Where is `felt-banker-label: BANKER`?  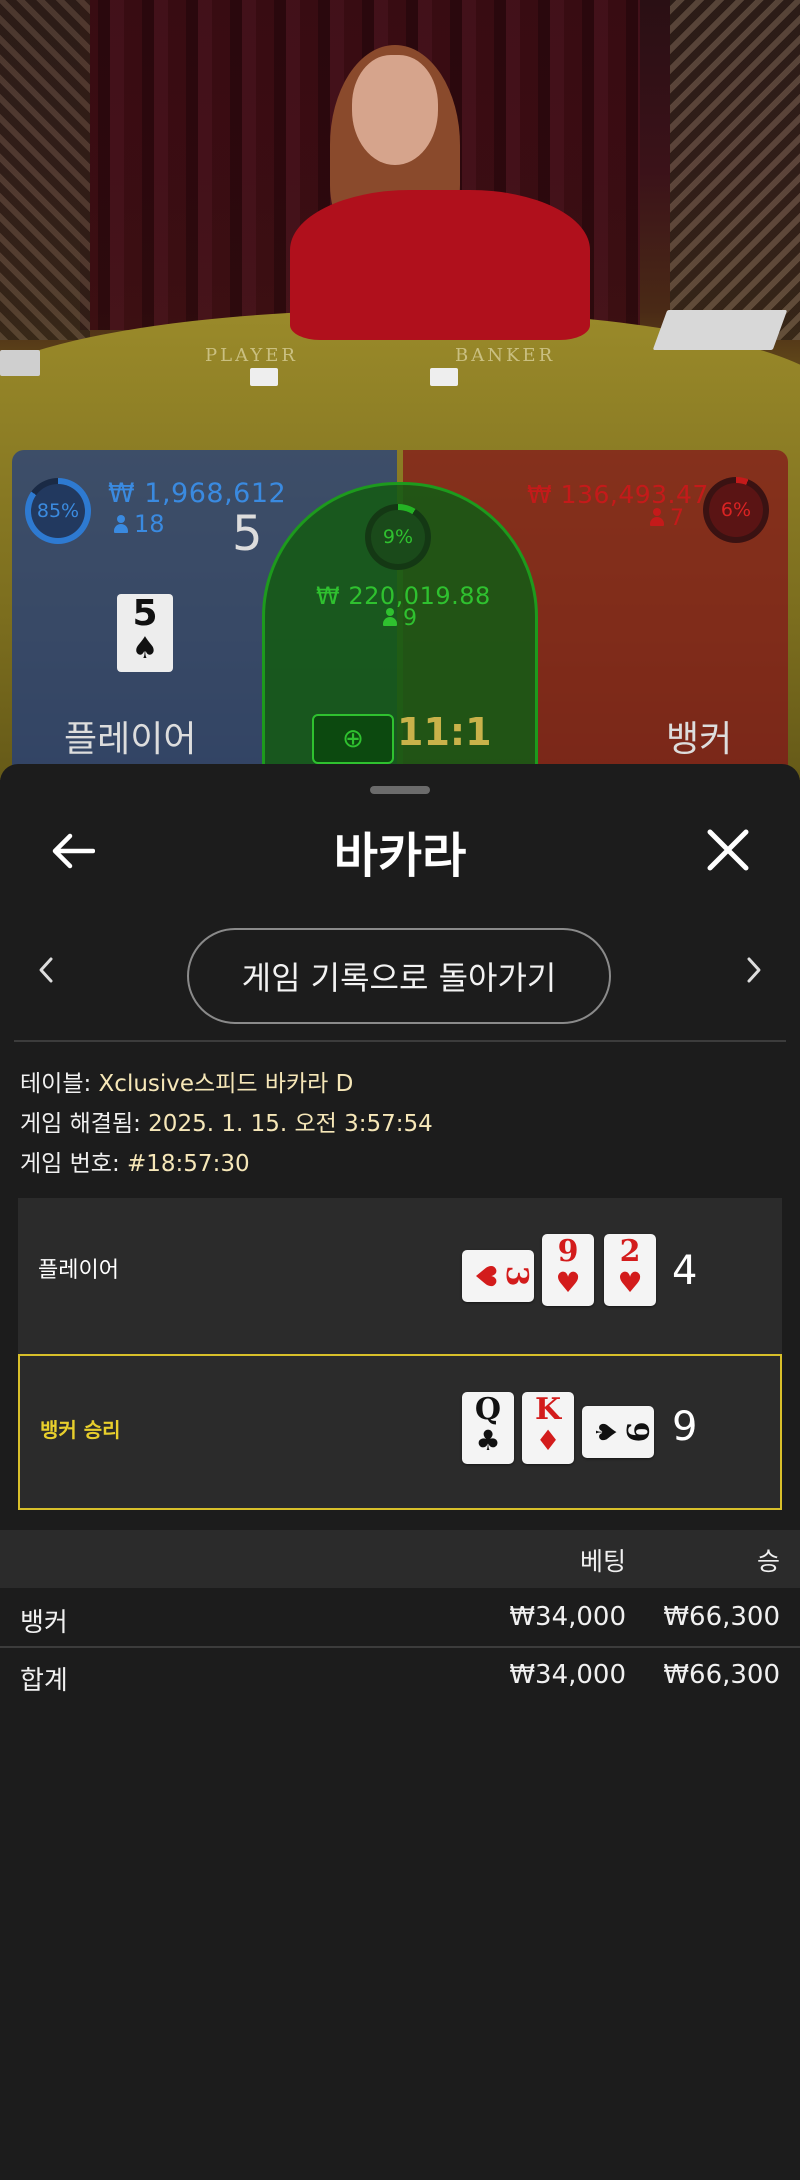
felt-banker-label: BANKER is located at coordinates (505, 355).